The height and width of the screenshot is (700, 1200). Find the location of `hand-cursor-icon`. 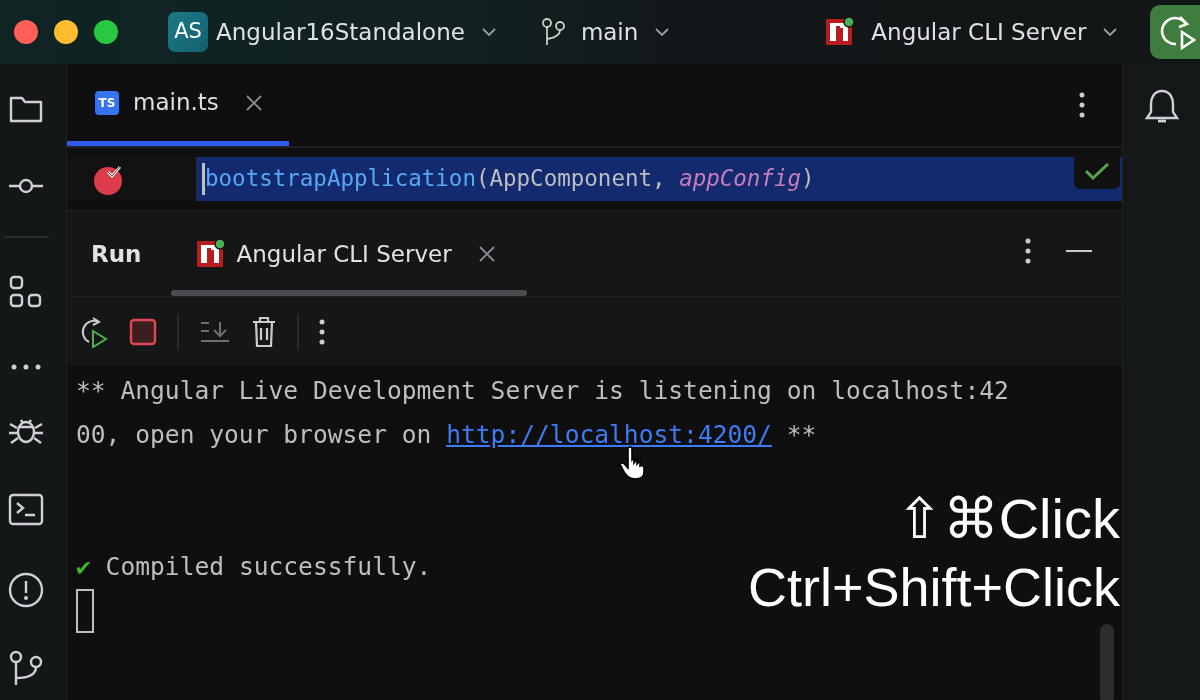

hand-cursor-icon is located at coordinates (633, 463).